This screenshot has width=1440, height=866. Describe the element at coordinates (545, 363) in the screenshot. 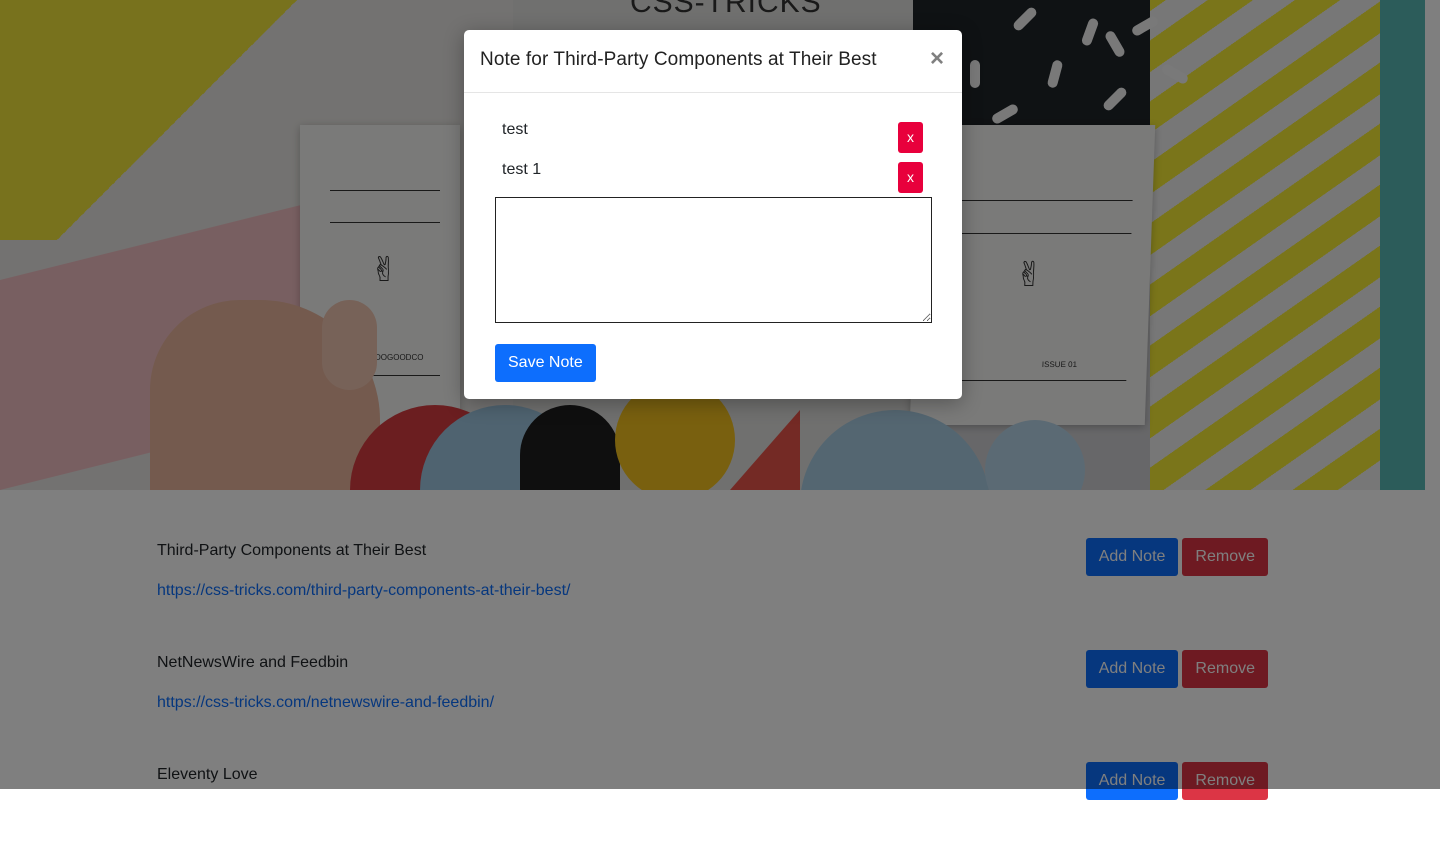

I see `save-note-button: Save Note` at that location.